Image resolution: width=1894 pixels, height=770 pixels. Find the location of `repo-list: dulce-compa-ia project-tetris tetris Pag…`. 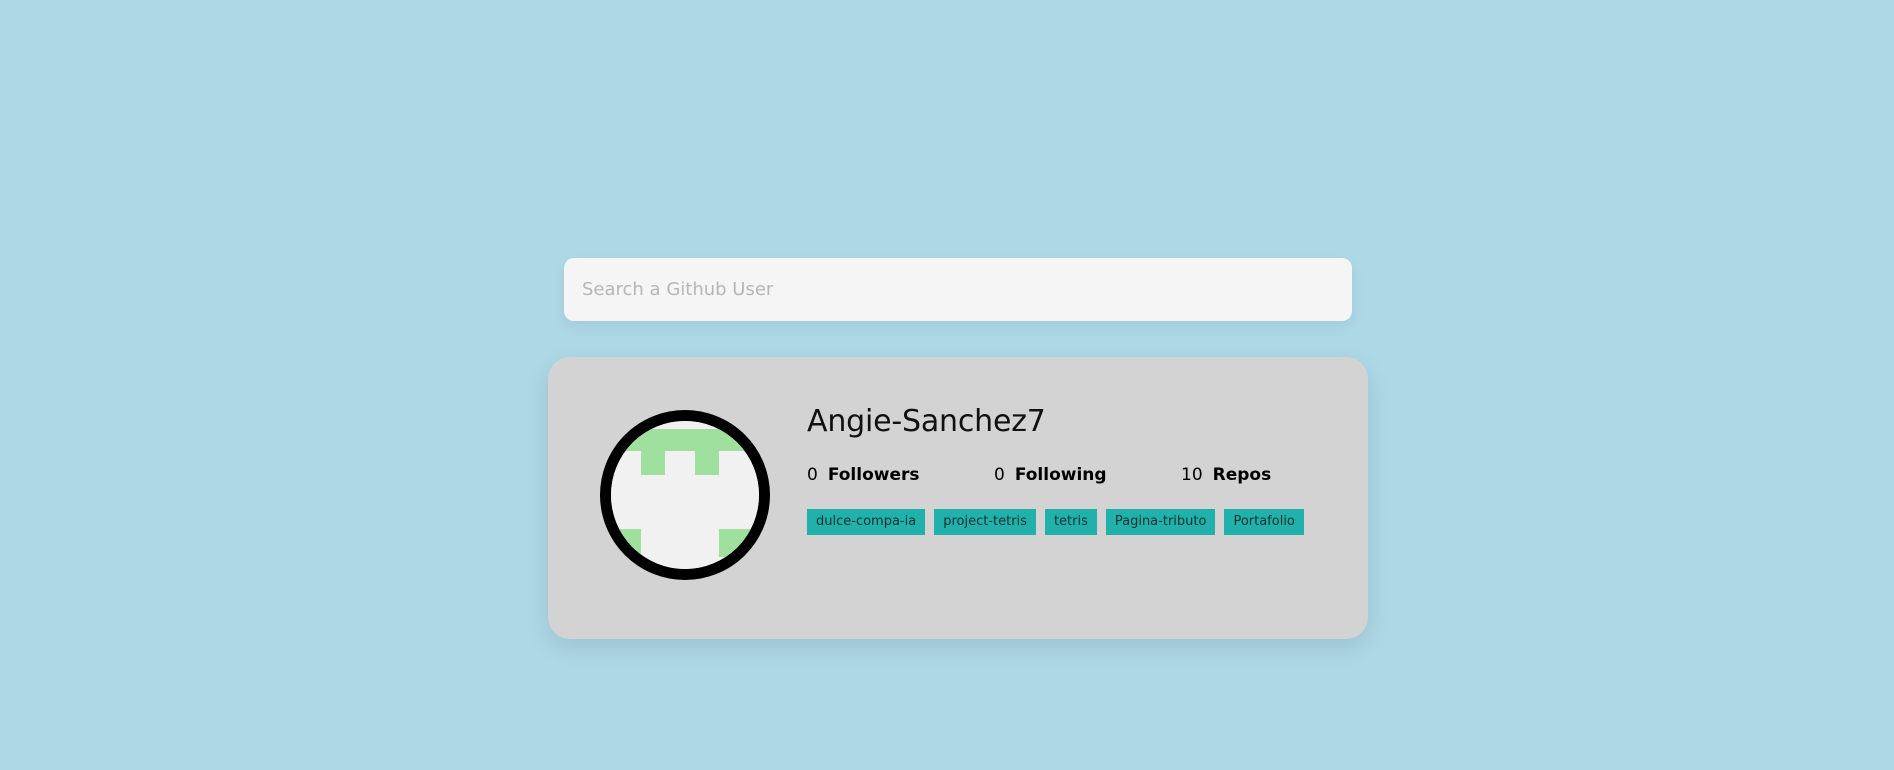

repo-list: dulce-compa-ia project-tetris tetris Pag… is located at coordinates (1077, 522).